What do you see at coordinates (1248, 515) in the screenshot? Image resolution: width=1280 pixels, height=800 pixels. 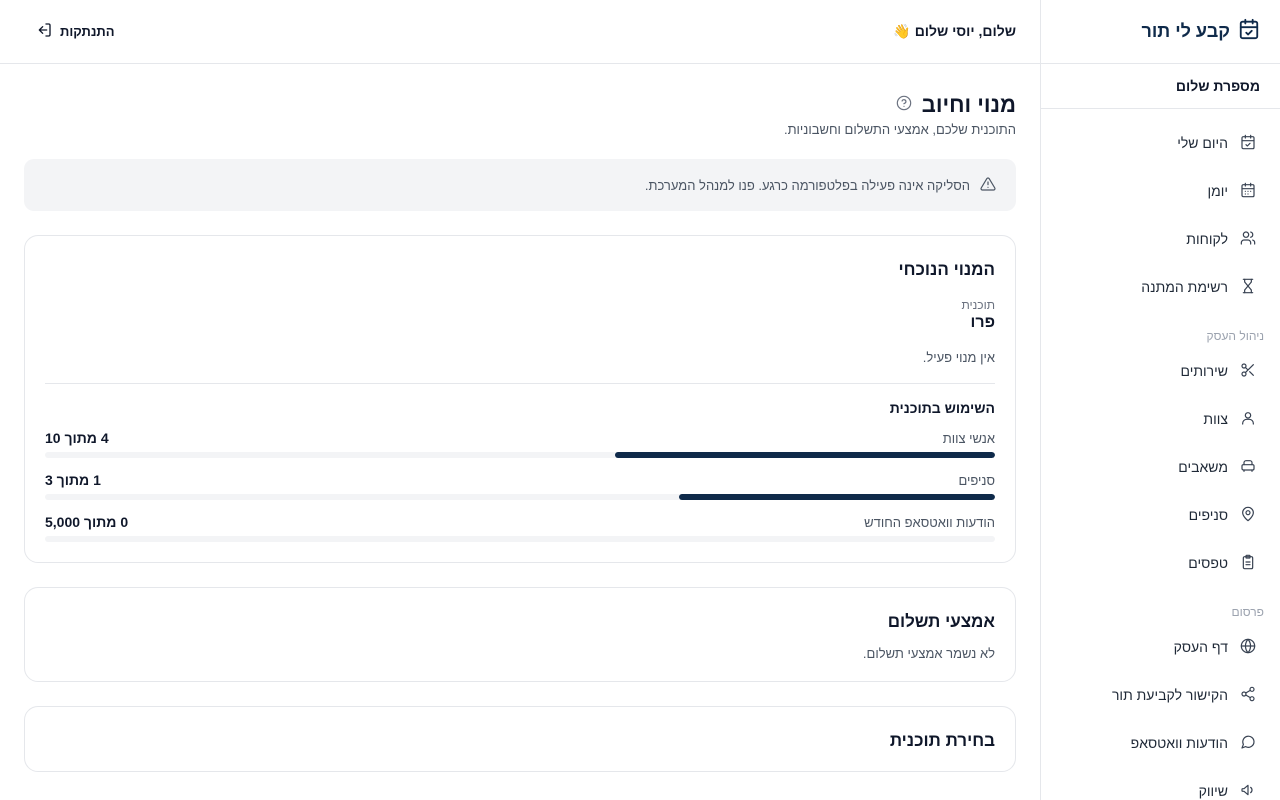 I see `map-pin-icon` at bounding box center [1248, 515].